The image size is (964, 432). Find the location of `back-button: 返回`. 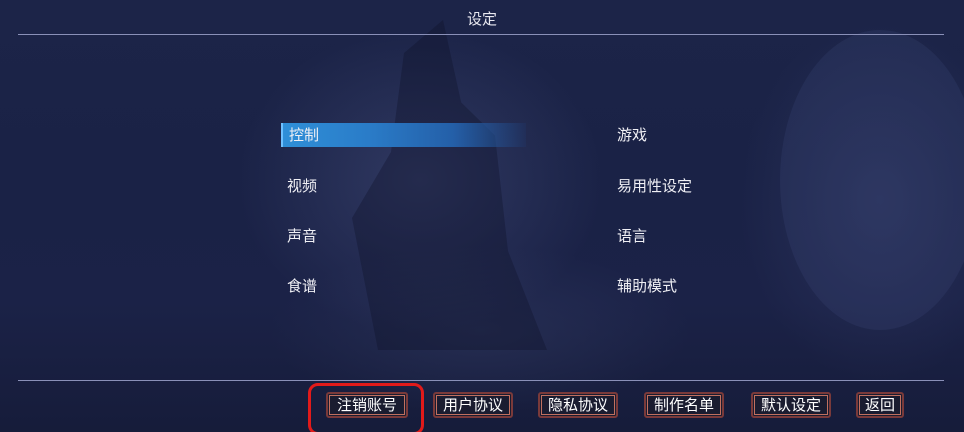

back-button: 返回 is located at coordinates (880, 405).